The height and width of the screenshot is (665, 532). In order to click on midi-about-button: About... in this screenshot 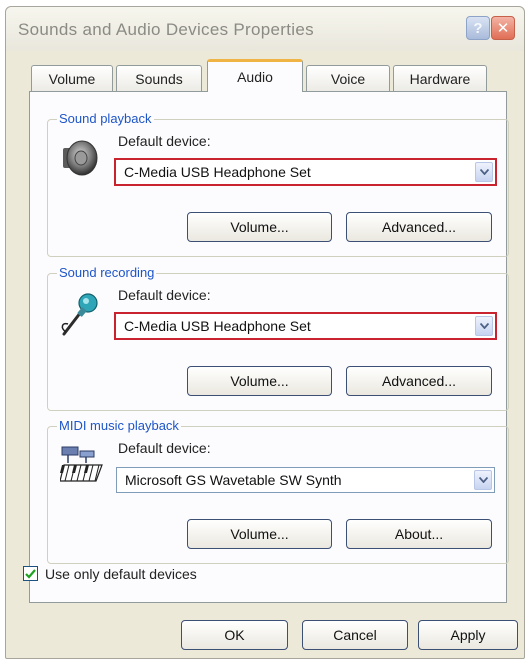, I will do `click(419, 534)`.